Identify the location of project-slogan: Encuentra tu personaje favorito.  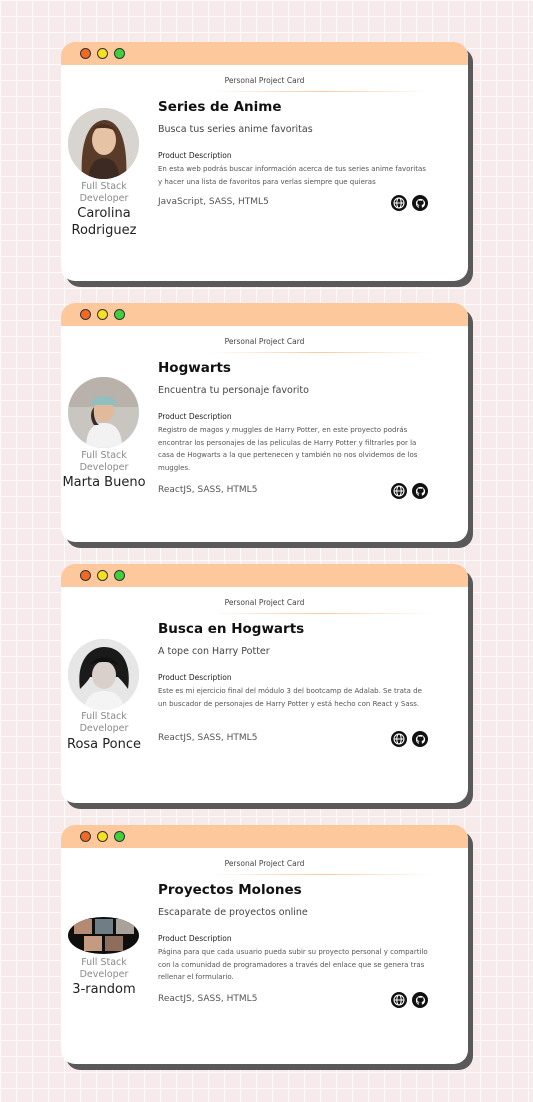
(233, 390).